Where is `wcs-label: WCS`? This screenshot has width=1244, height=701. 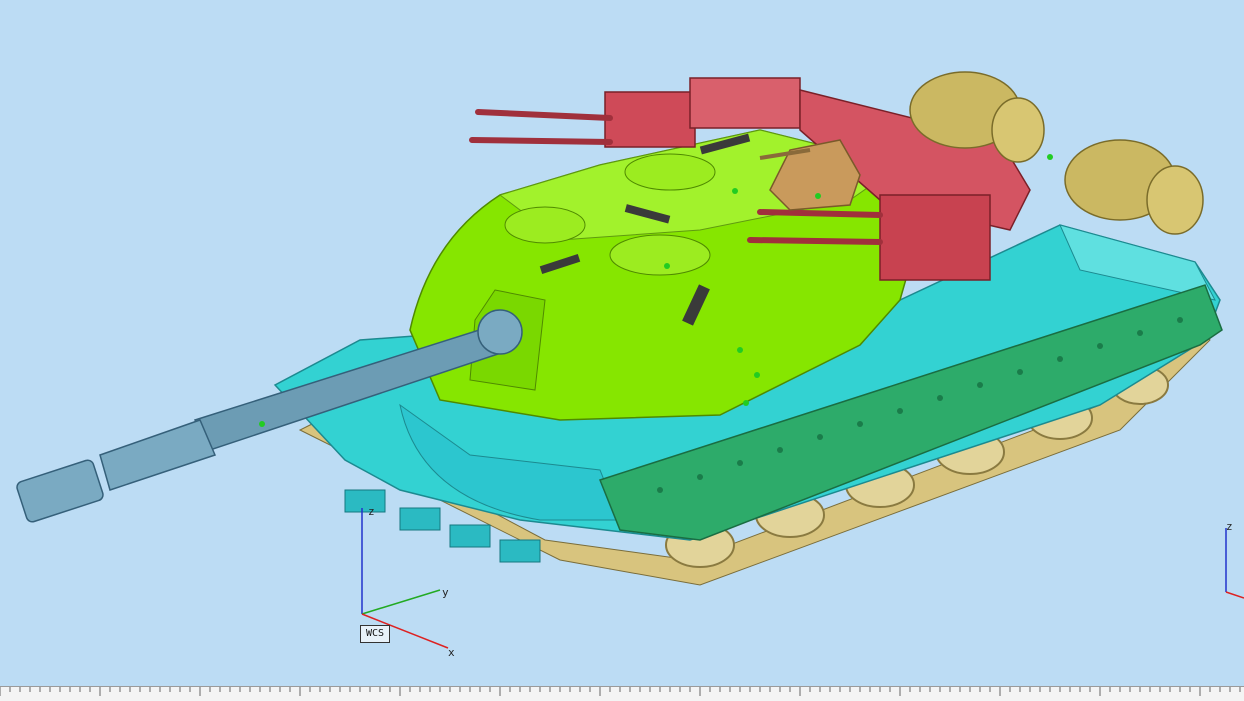
wcs-label: WCS is located at coordinates (375, 634).